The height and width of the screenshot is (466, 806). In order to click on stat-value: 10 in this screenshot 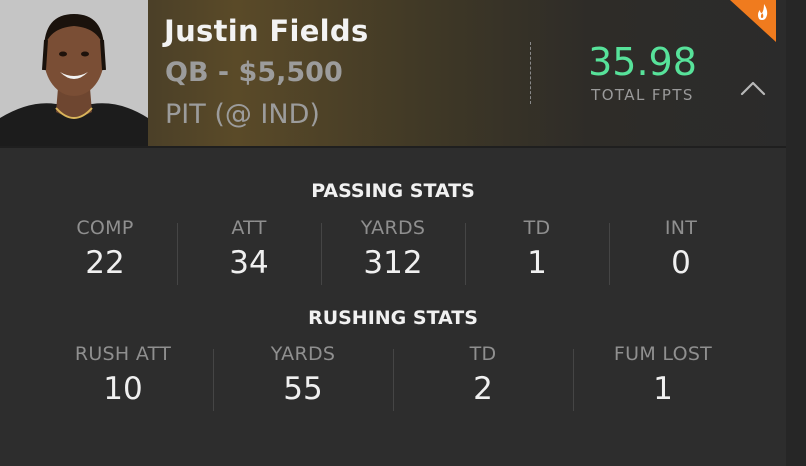, I will do `click(123, 389)`.